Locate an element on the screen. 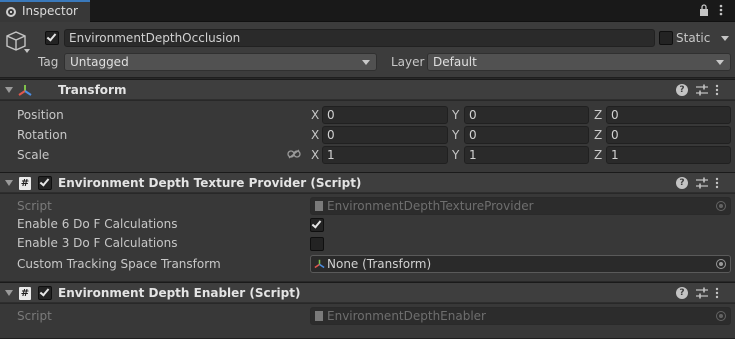 The width and height of the screenshot is (735, 339). enable-3dof-label: Enable 3 Do F Calculations is located at coordinates (97, 243).